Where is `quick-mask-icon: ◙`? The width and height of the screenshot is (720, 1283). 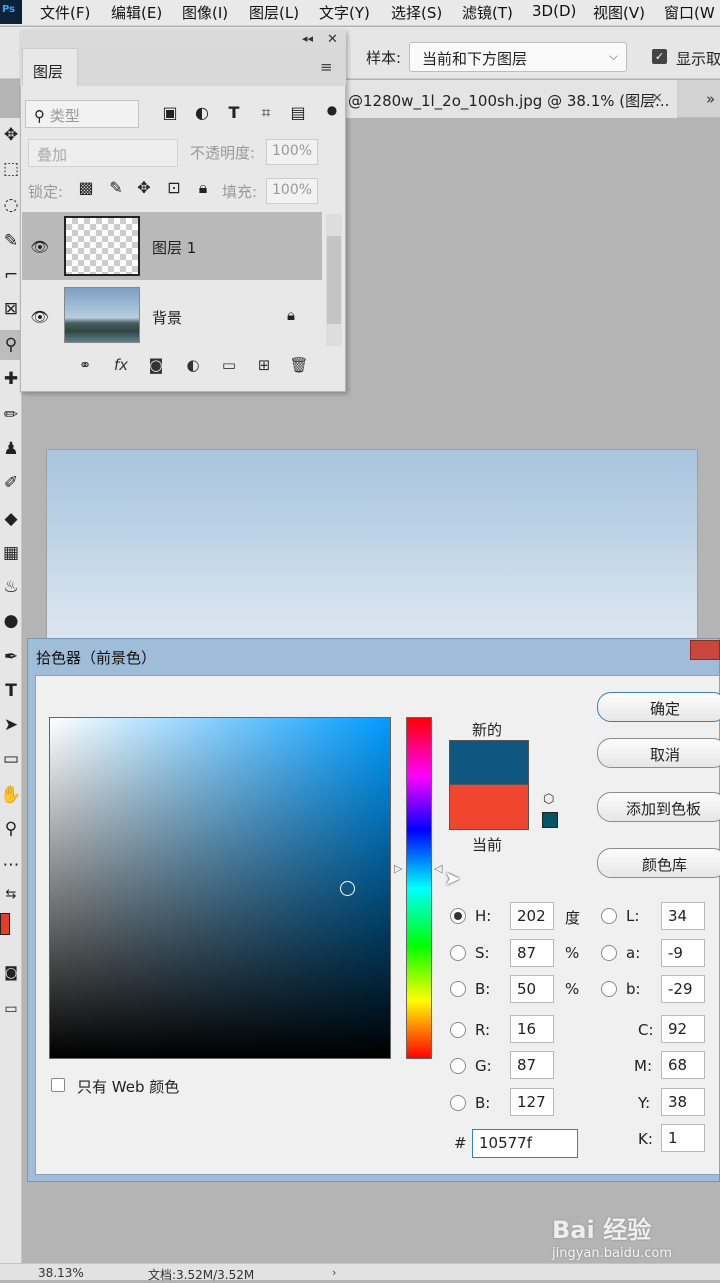 quick-mask-icon: ◙ is located at coordinates (11, 973).